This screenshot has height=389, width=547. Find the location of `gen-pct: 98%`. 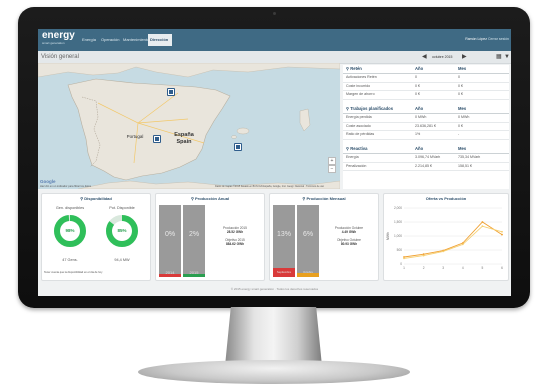

gen-pct: 98% is located at coordinates (70, 230).